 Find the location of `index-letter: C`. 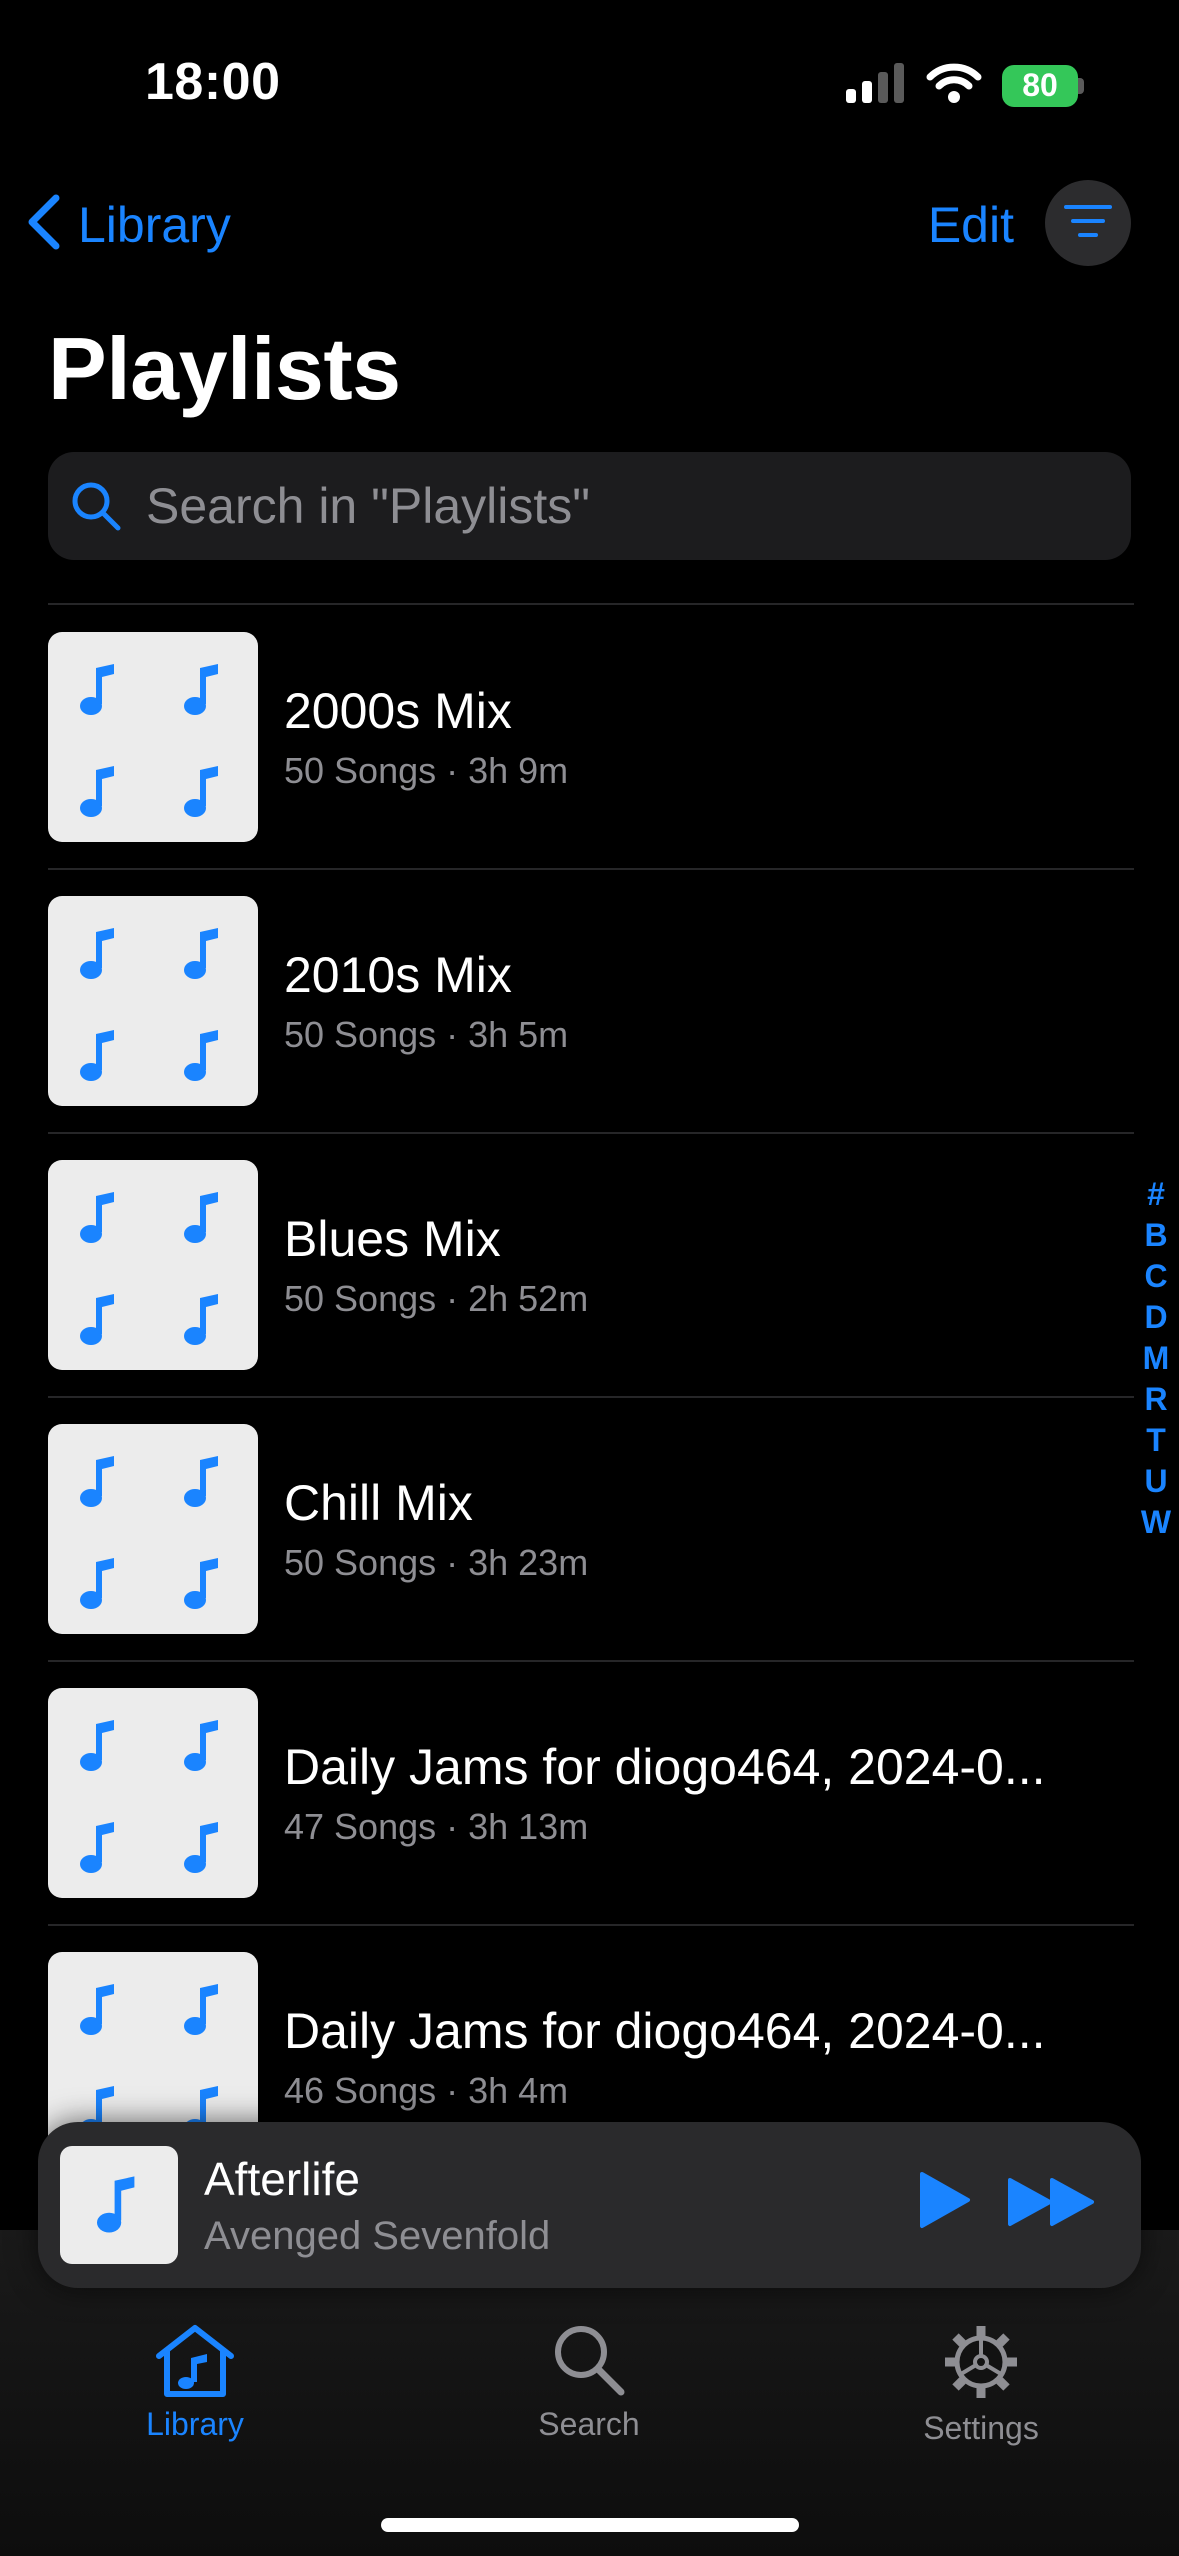

index-letter: C is located at coordinates (1155, 1276).